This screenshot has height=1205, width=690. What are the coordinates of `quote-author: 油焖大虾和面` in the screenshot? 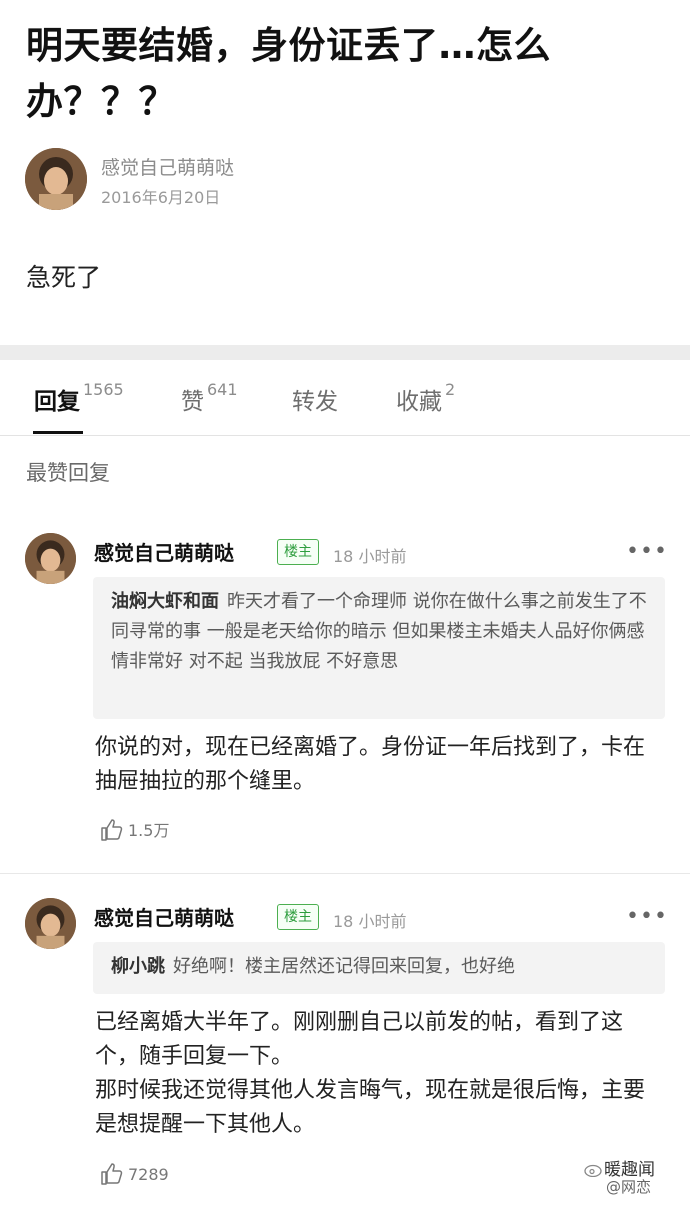 It's located at (165, 601).